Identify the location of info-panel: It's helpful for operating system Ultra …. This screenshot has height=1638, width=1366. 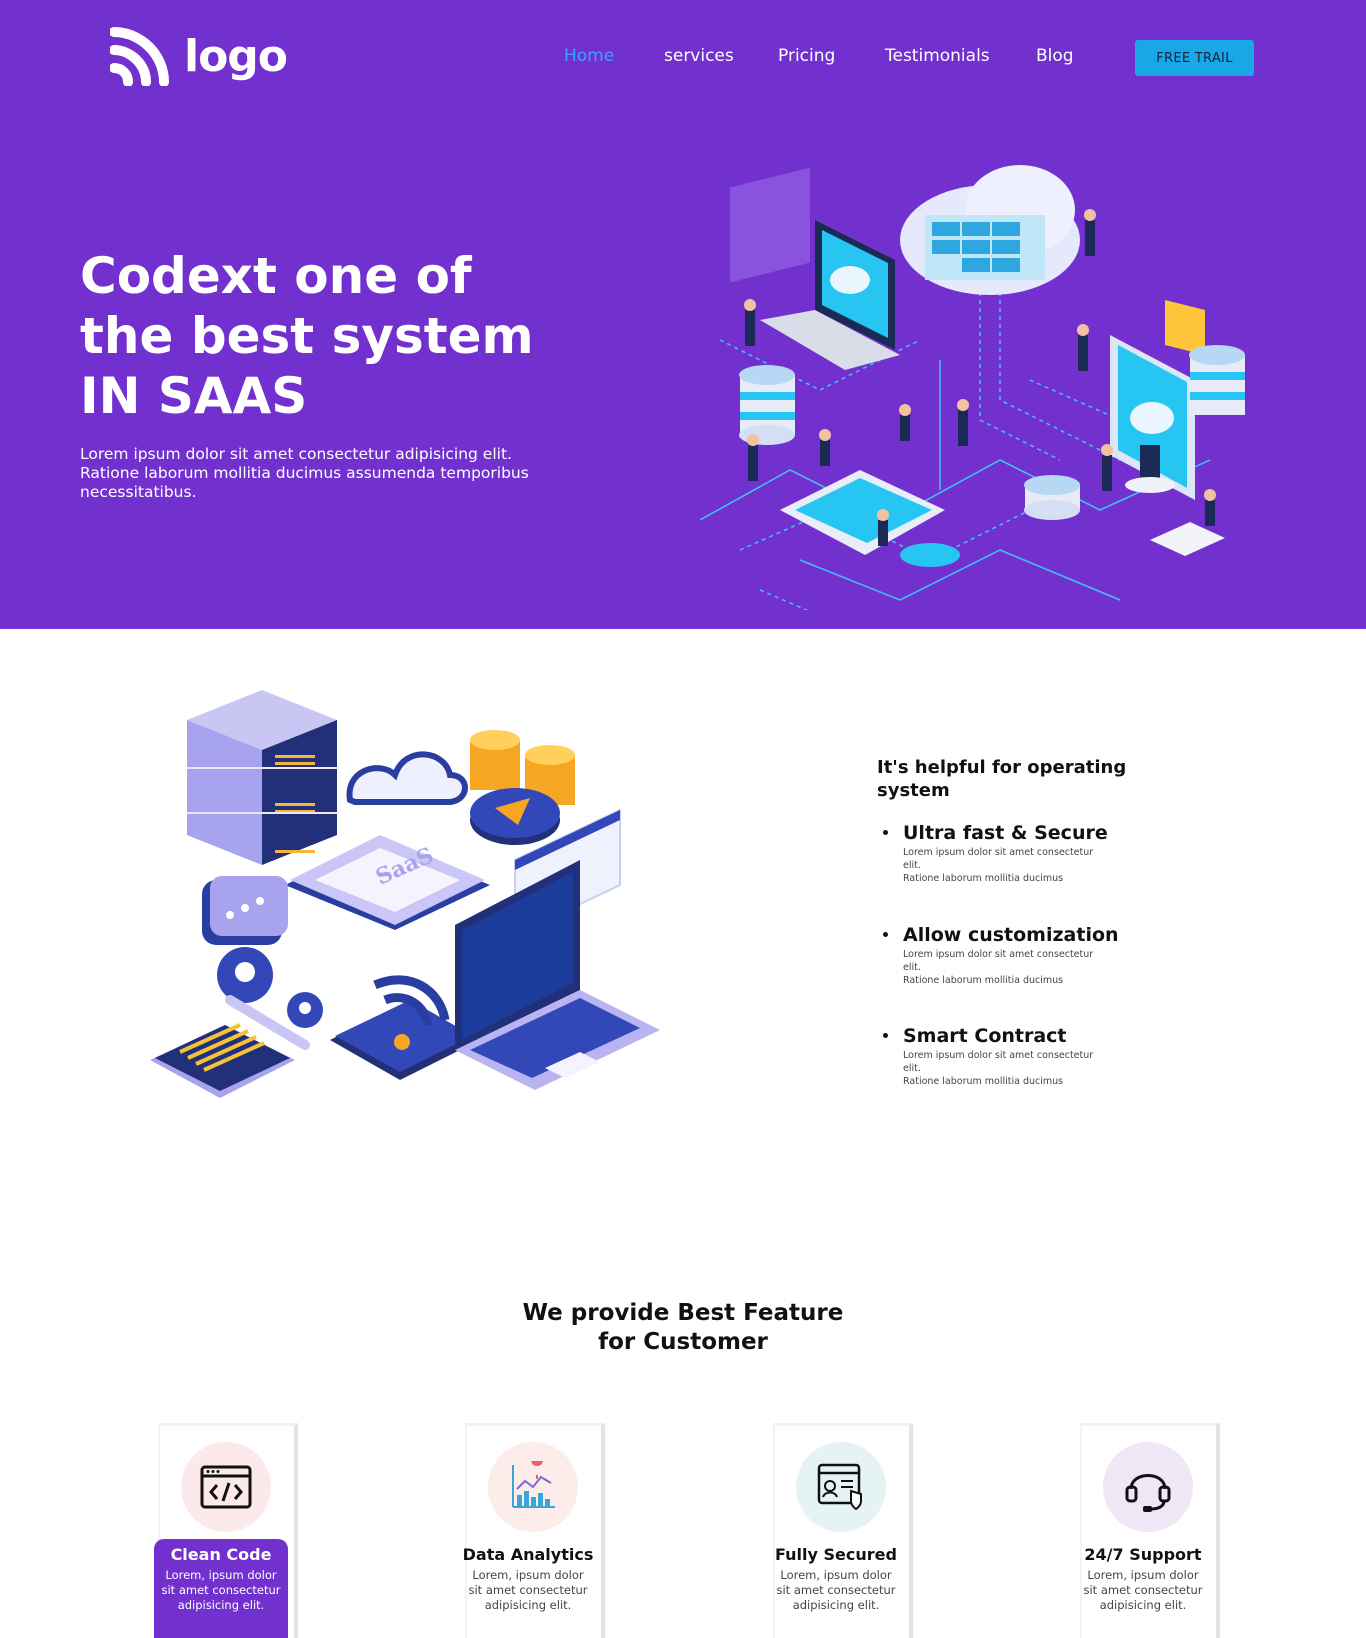
(1017, 921).